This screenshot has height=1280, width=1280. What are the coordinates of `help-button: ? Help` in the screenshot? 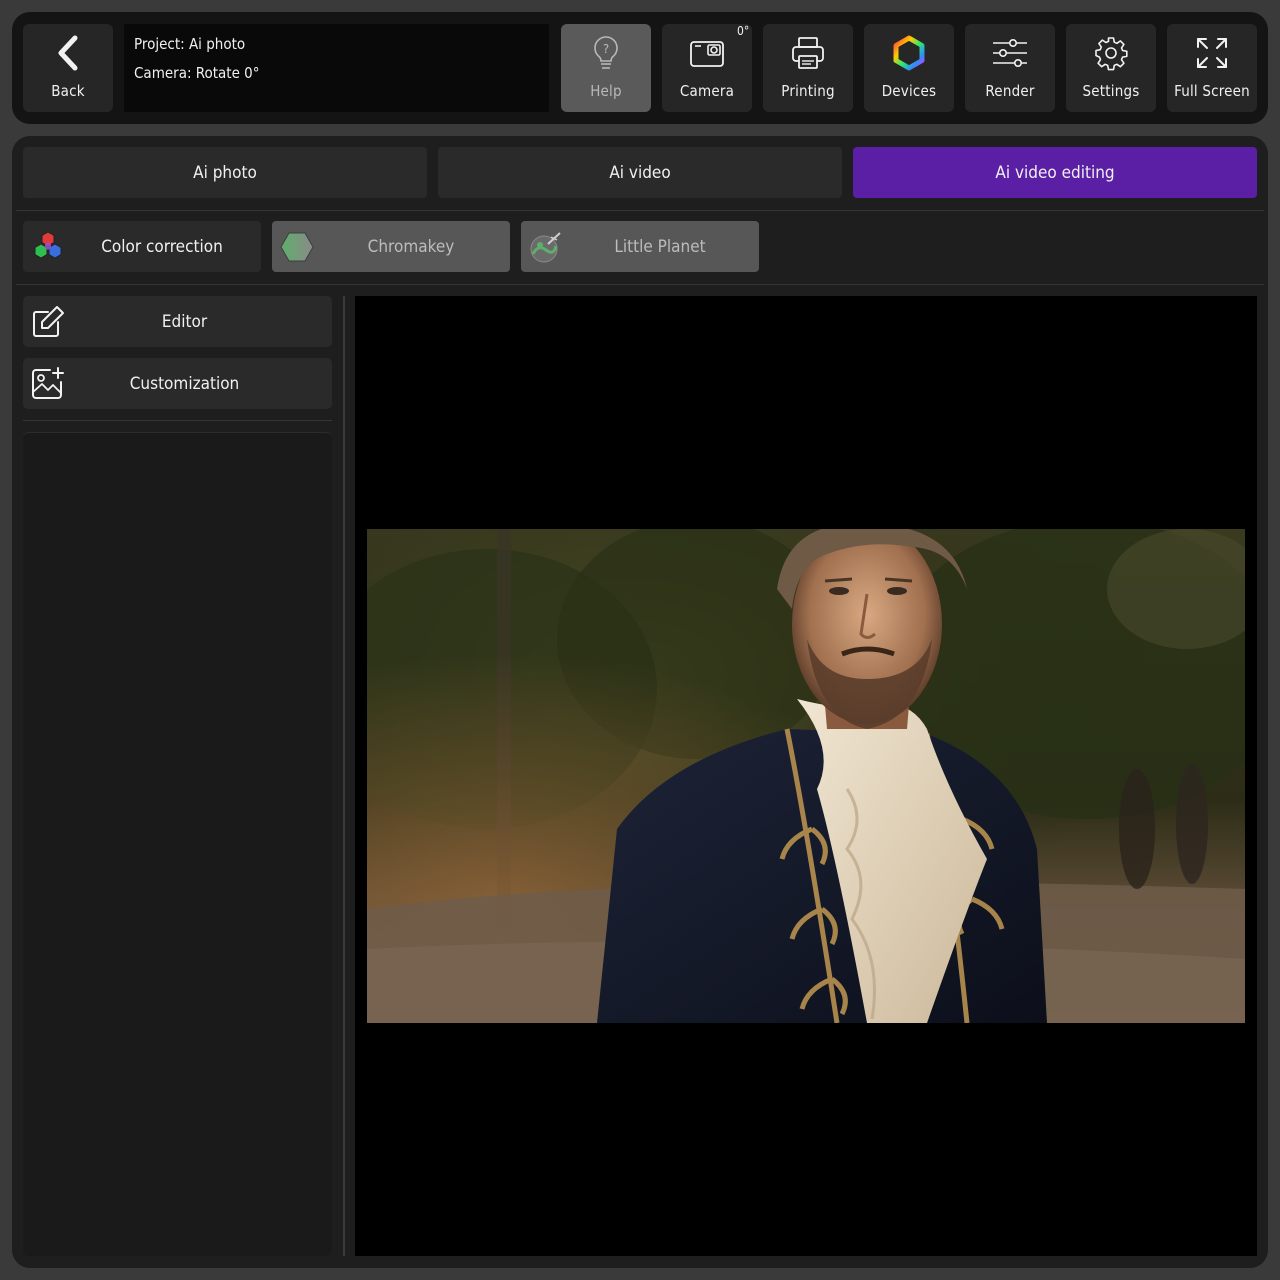 It's located at (606, 68).